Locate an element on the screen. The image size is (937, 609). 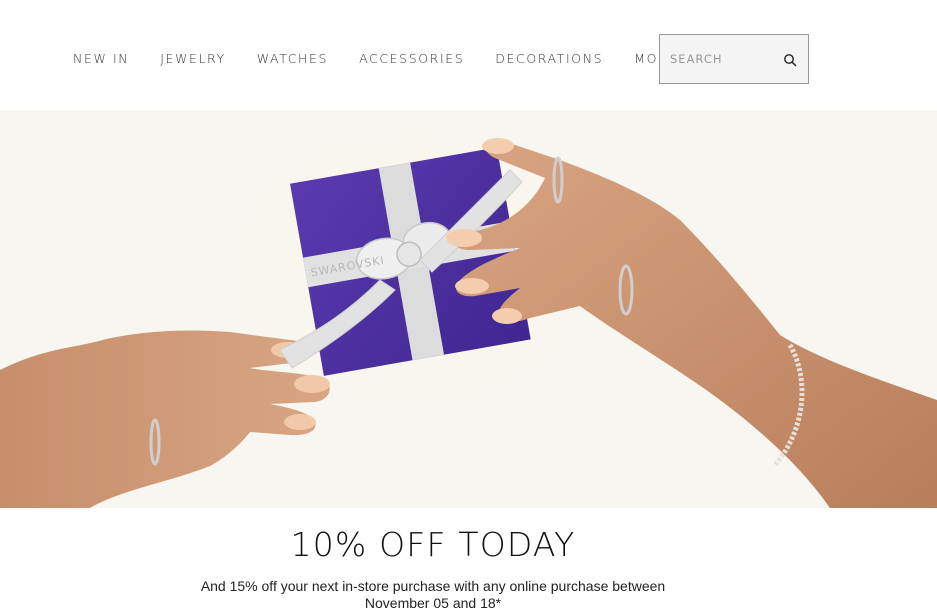
search-icon is located at coordinates (790, 60).